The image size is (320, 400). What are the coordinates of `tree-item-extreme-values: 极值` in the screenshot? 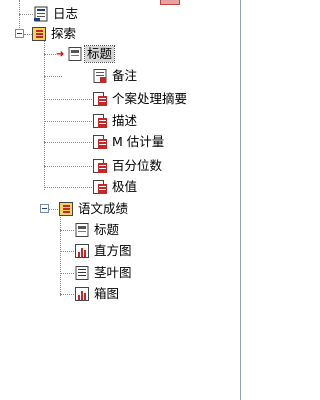 It's located at (115, 187).